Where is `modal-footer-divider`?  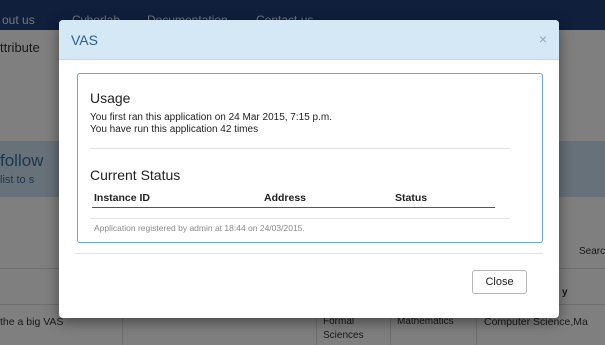 modal-footer-divider is located at coordinates (309, 253).